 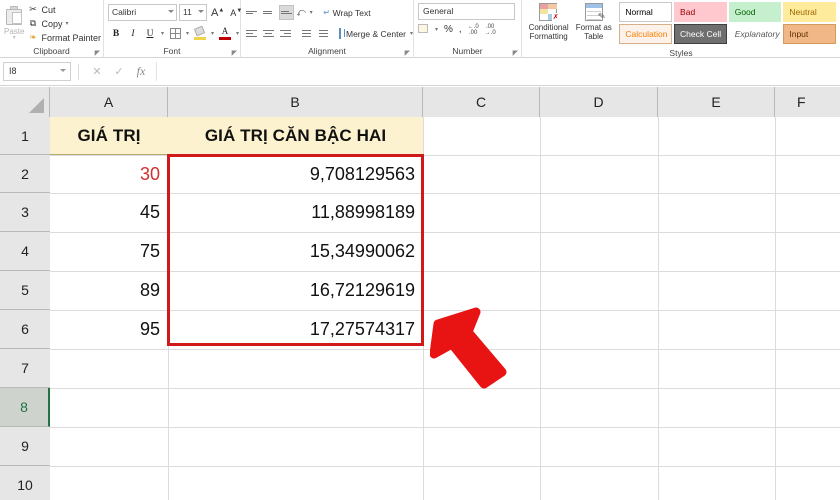 What do you see at coordinates (540, 308) in the screenshot?
I see `gridline-v-c` at bounding box center [540, 308].